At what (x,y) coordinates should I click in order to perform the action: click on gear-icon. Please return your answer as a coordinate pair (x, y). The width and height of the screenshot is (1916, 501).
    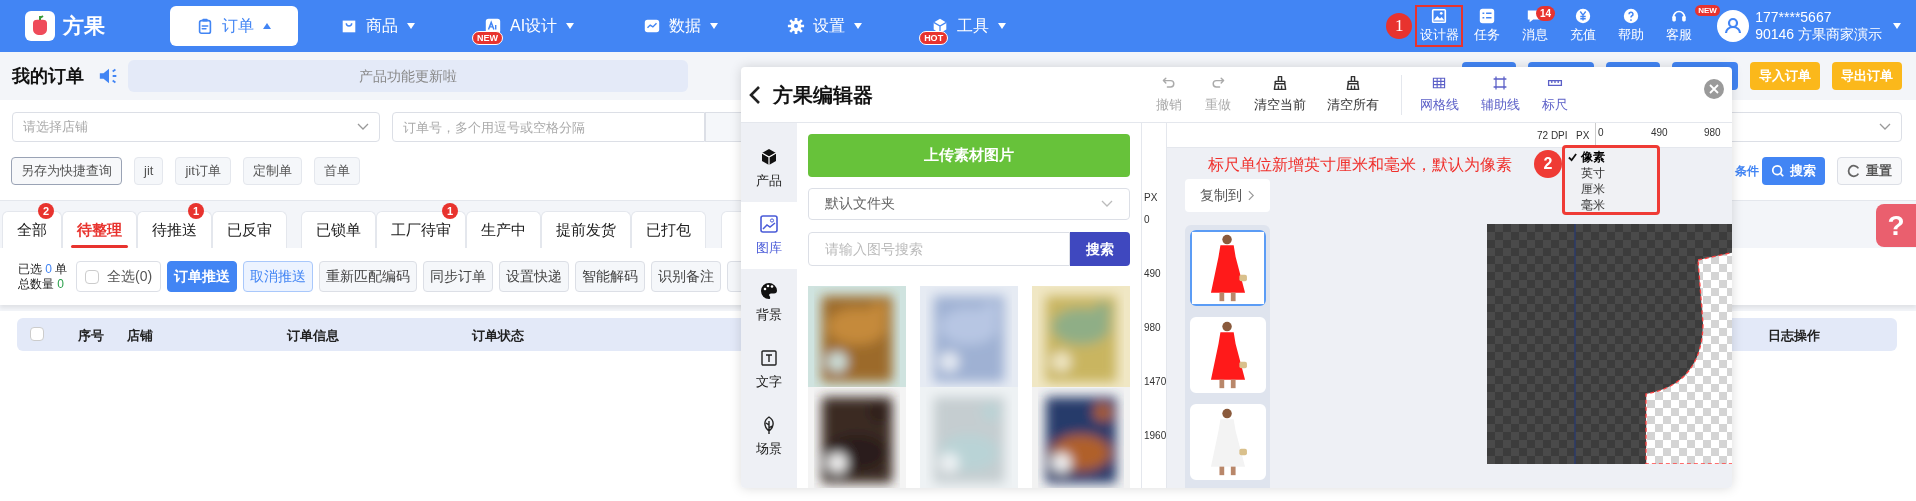
    Looking at the image, I should click on (796, 26).